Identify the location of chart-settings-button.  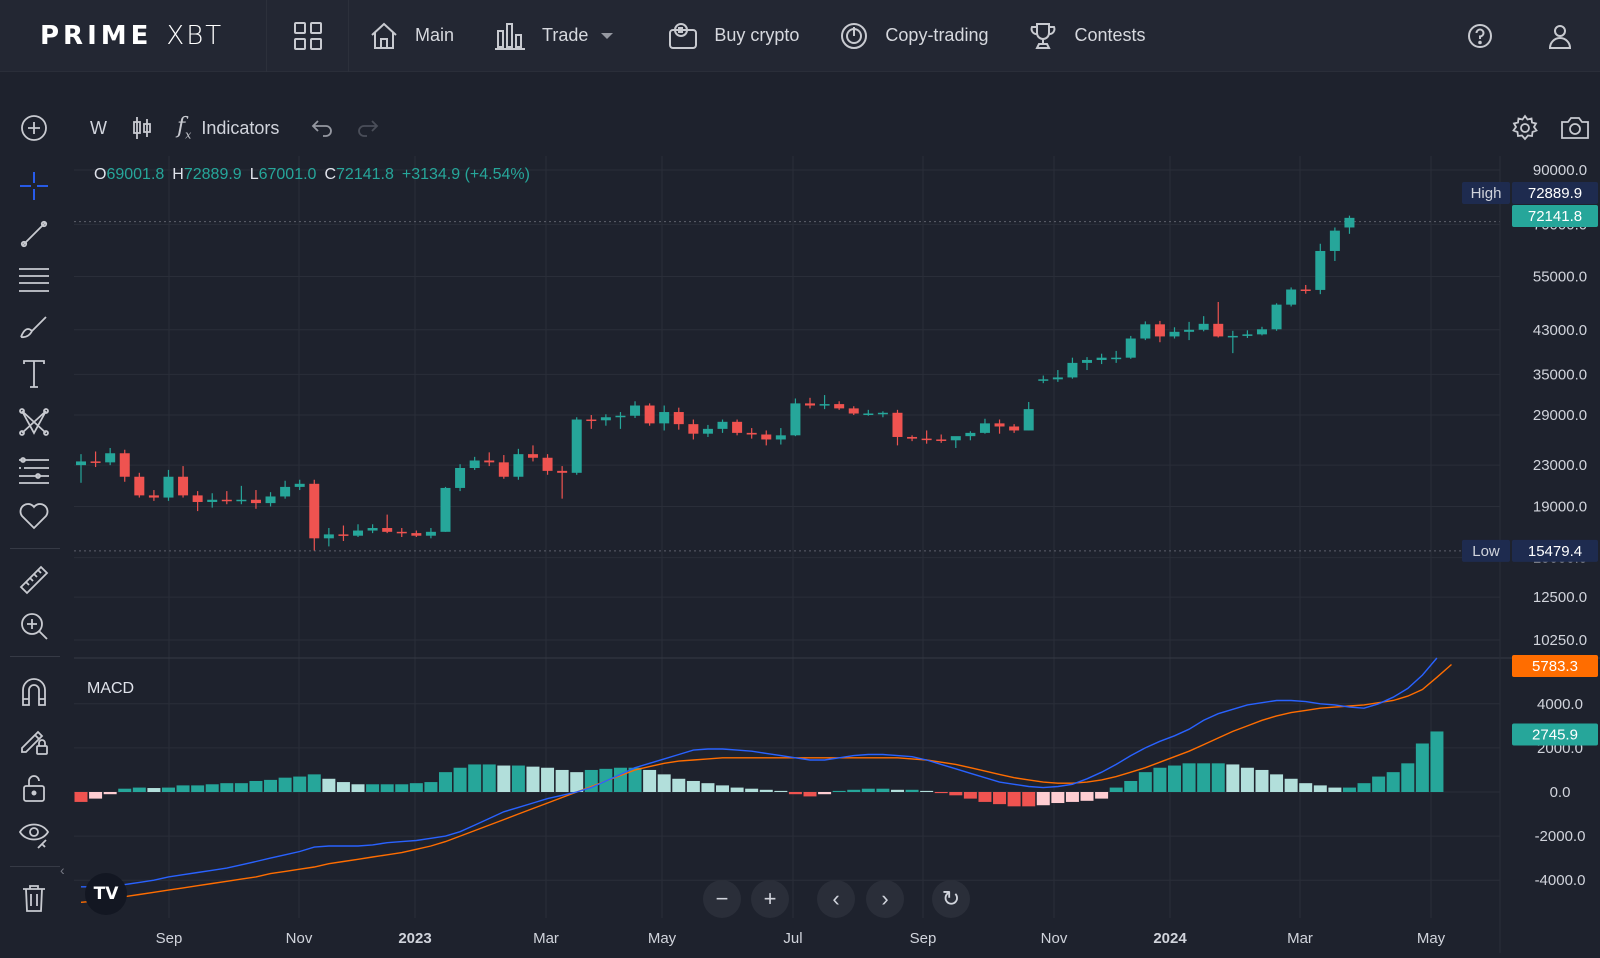
(1525, 128).